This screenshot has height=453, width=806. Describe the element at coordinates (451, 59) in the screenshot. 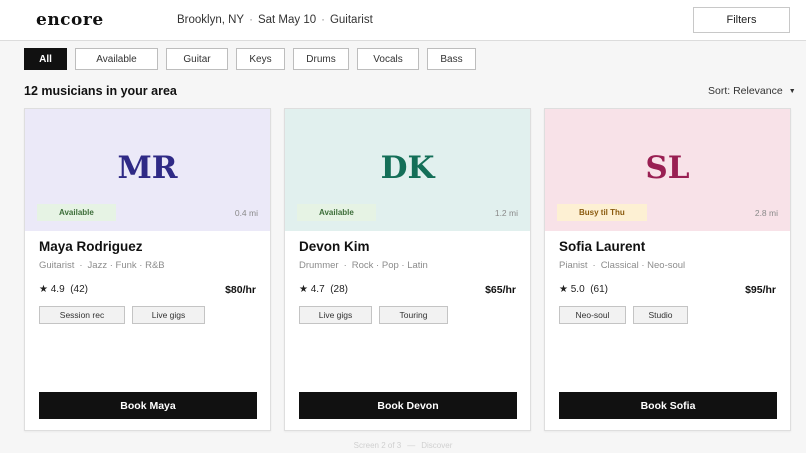

I see `chip-bass: Bass` at that location.